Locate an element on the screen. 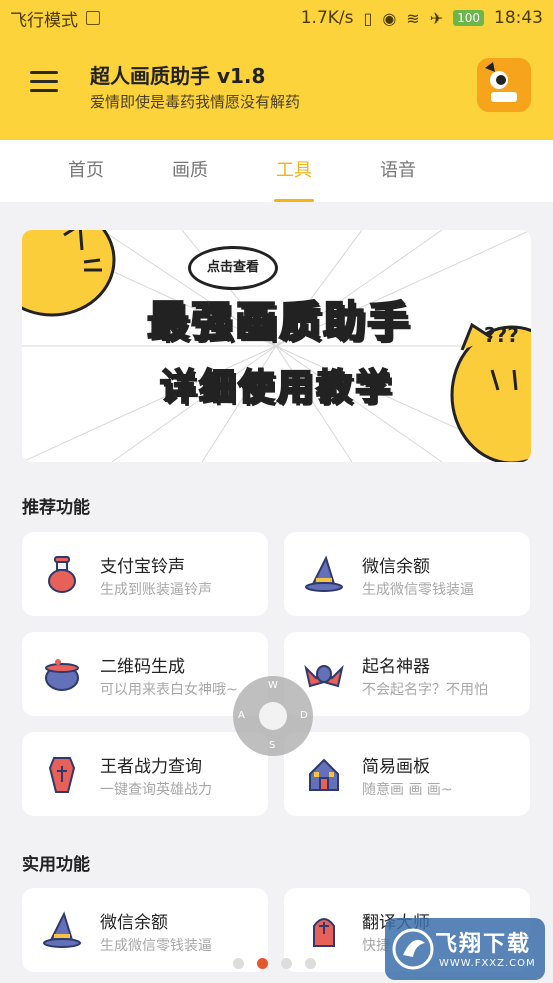 The image size is (553, 983). card-title: 起名神器 is located at coordinates (396, 667).